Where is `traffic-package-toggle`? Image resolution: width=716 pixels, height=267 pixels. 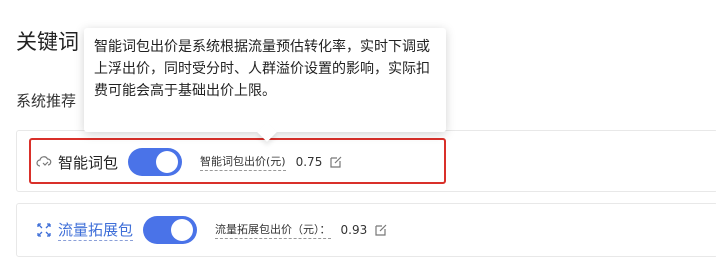
traffic-package-toggle is located at coordinates (170, 230).